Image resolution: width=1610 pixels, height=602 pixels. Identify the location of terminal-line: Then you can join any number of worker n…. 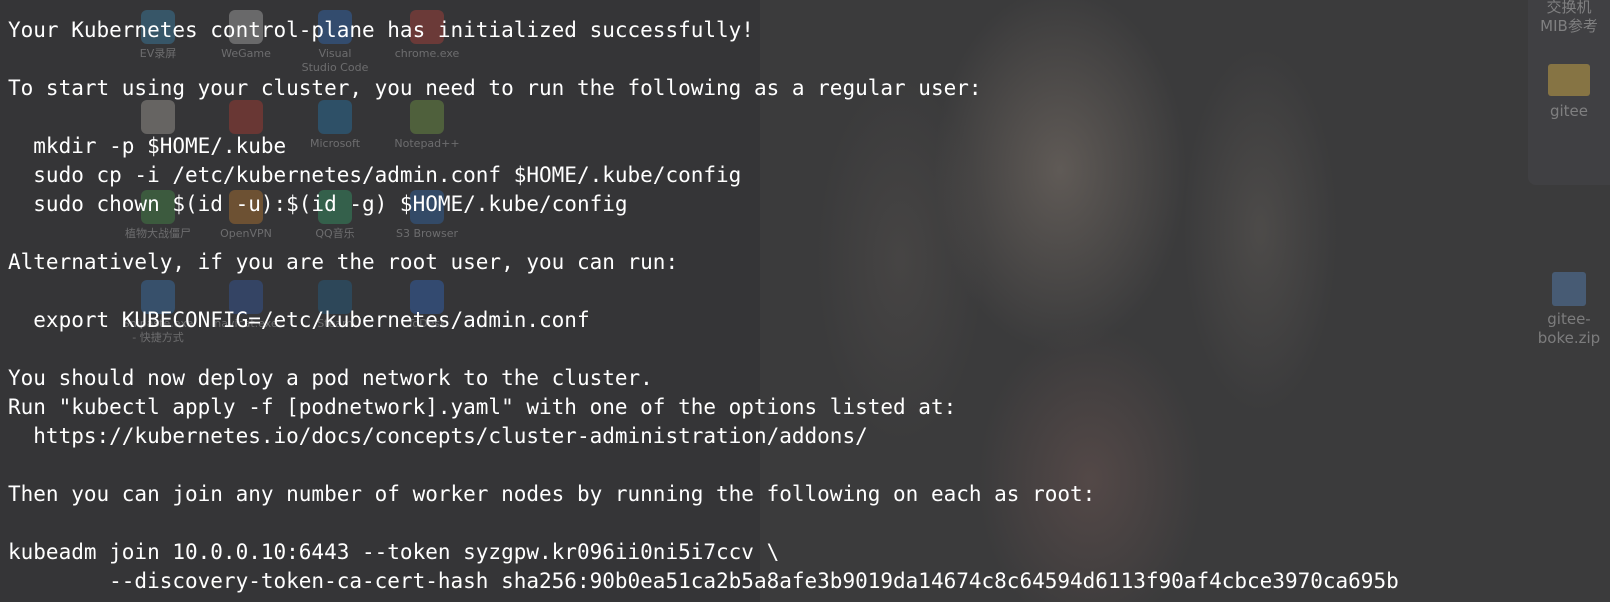
(552, 494).